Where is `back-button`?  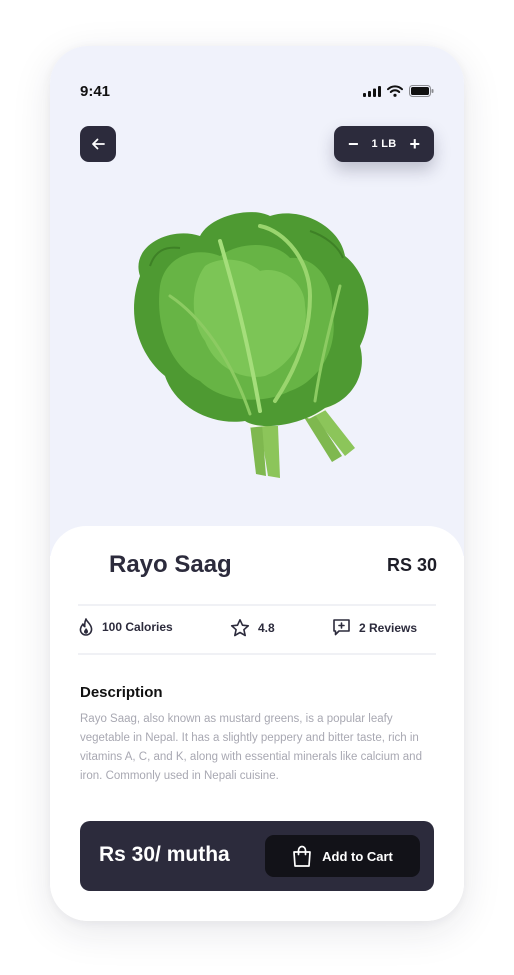
back-button is located at coordinates (98, 144).